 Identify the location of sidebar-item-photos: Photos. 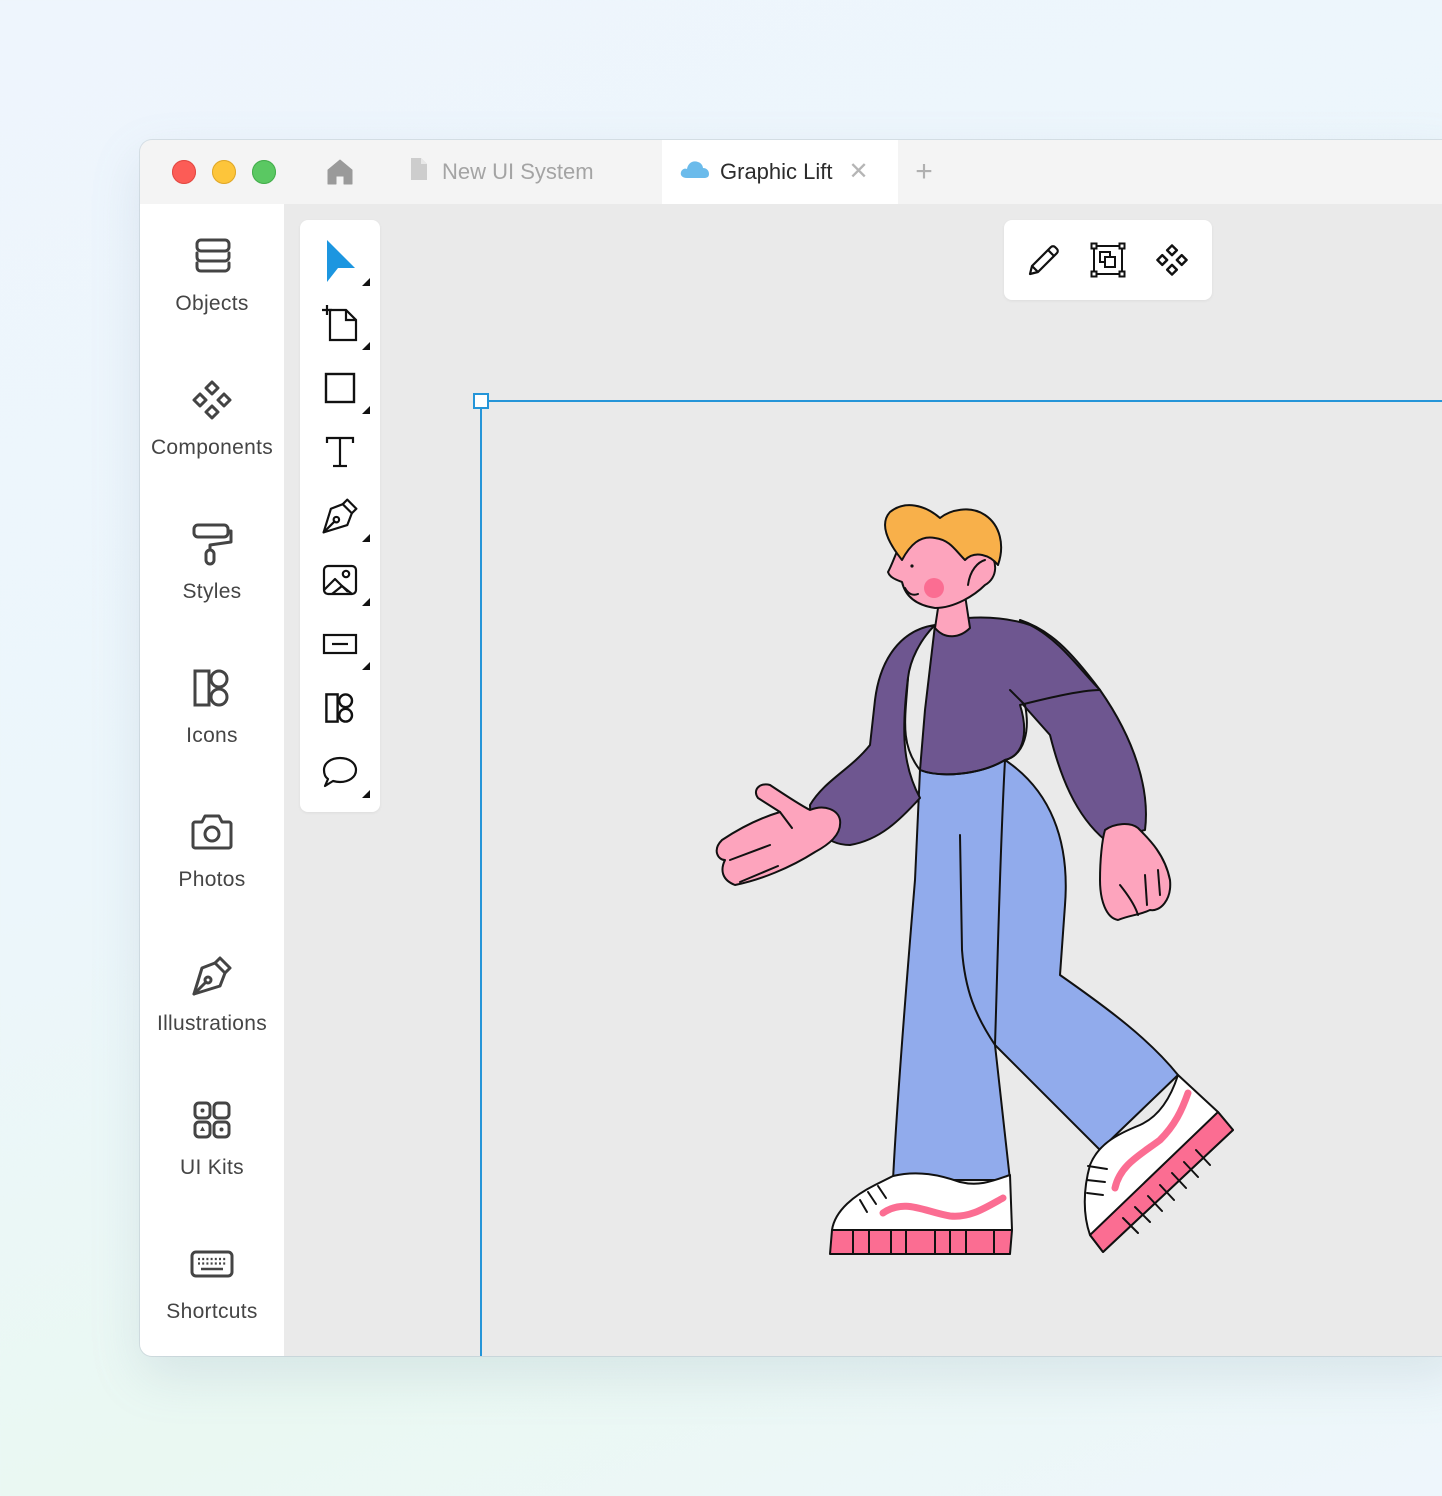
(212, 845).